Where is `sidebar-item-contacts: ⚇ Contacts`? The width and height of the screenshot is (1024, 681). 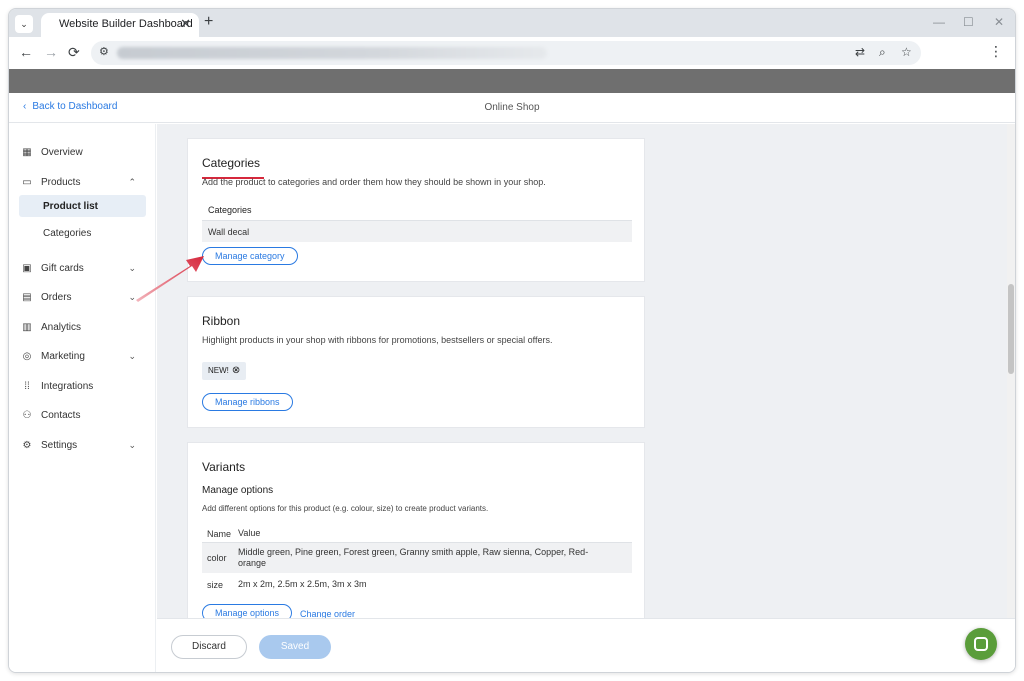 sidebar-item-contacts: ⚇ Contacts is located at coordinates (82, 415).